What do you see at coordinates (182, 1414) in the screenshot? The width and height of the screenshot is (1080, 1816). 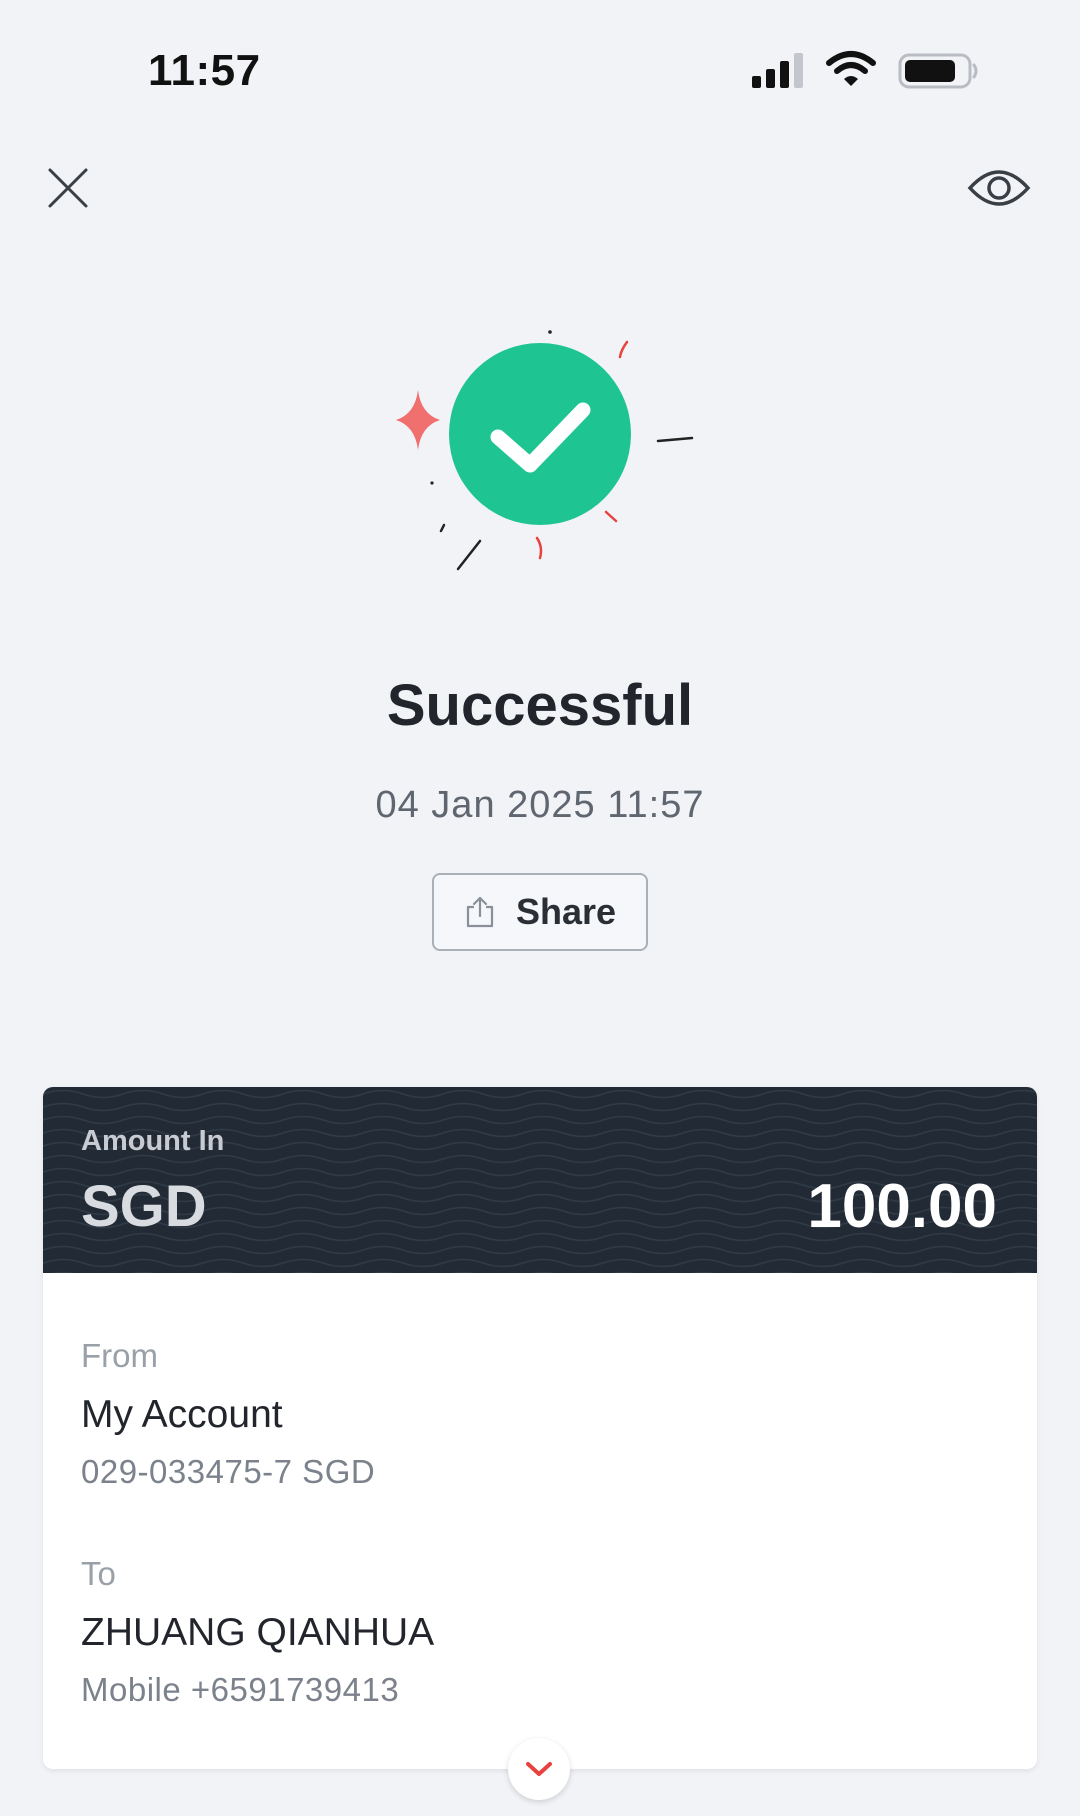 I see `from-account-name: My Account` at bounding box center [182, 1414].